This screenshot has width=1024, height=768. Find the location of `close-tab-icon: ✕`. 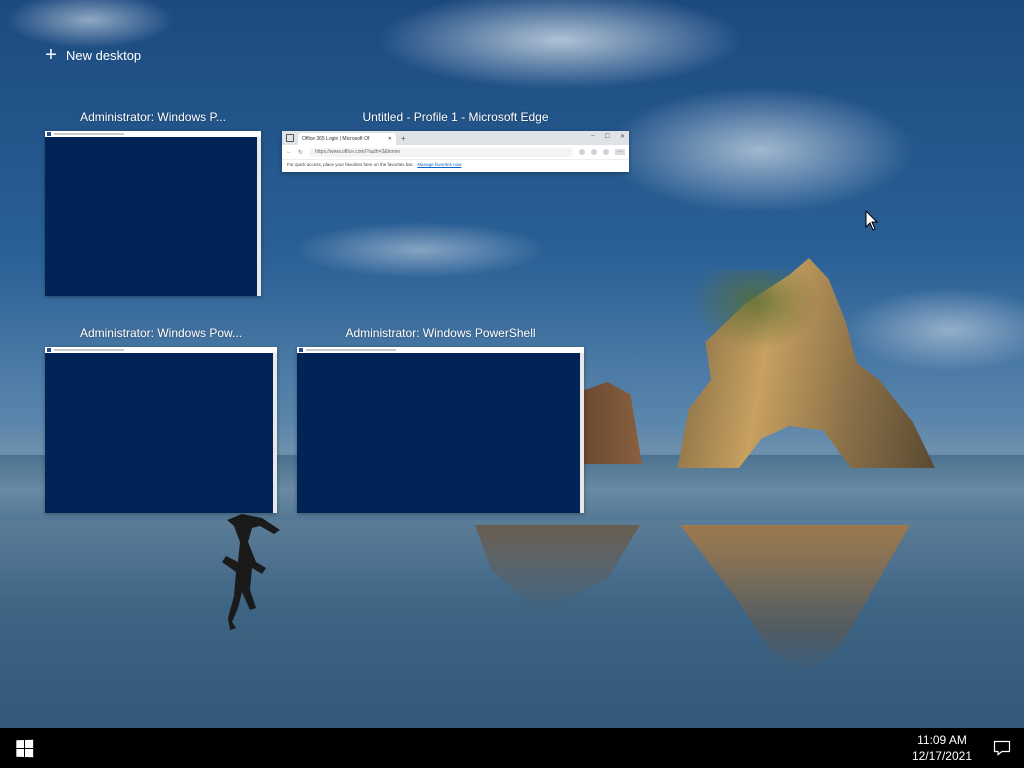

close-tab-icon: ✕ is located at coordinates (389, 139).